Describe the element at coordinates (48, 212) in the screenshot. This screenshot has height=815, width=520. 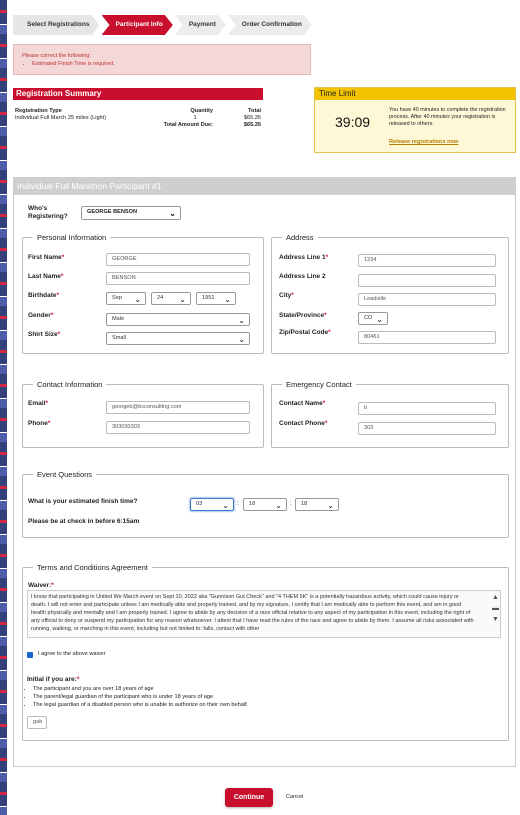
I see `who-registering-label: Who's Registering?` at that location.